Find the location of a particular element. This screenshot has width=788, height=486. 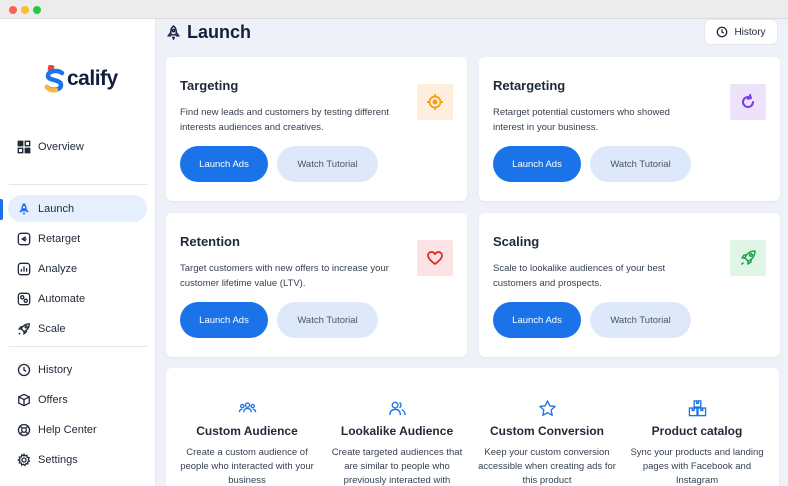

feature-title: Custom Audience is located at coordinates (247, 431).